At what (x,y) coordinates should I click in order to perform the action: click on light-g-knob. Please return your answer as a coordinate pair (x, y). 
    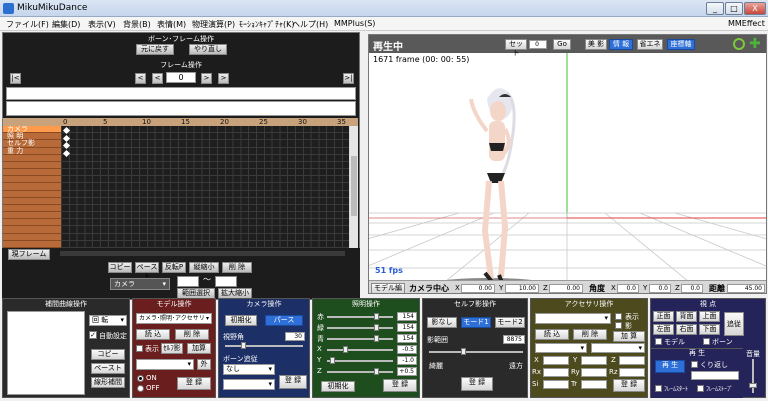
    Looking at the image, I should click on (376, 327).